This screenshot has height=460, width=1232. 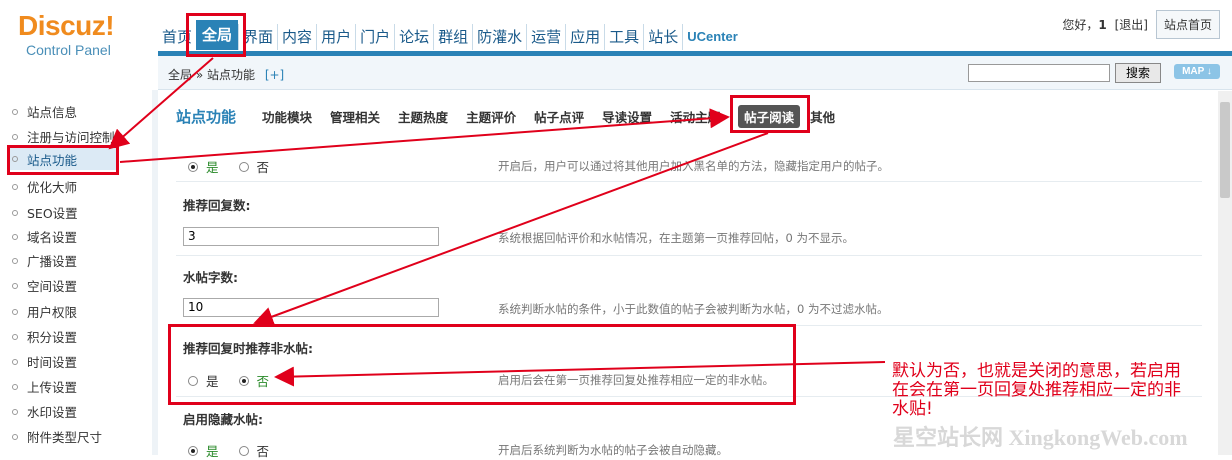 What do you see at coordinates (1036, 371) in the screenshot?
I see `annotation-note-line: 默认为否，也就是关闭的意思，若启用` at bounding box center [1036, 371].